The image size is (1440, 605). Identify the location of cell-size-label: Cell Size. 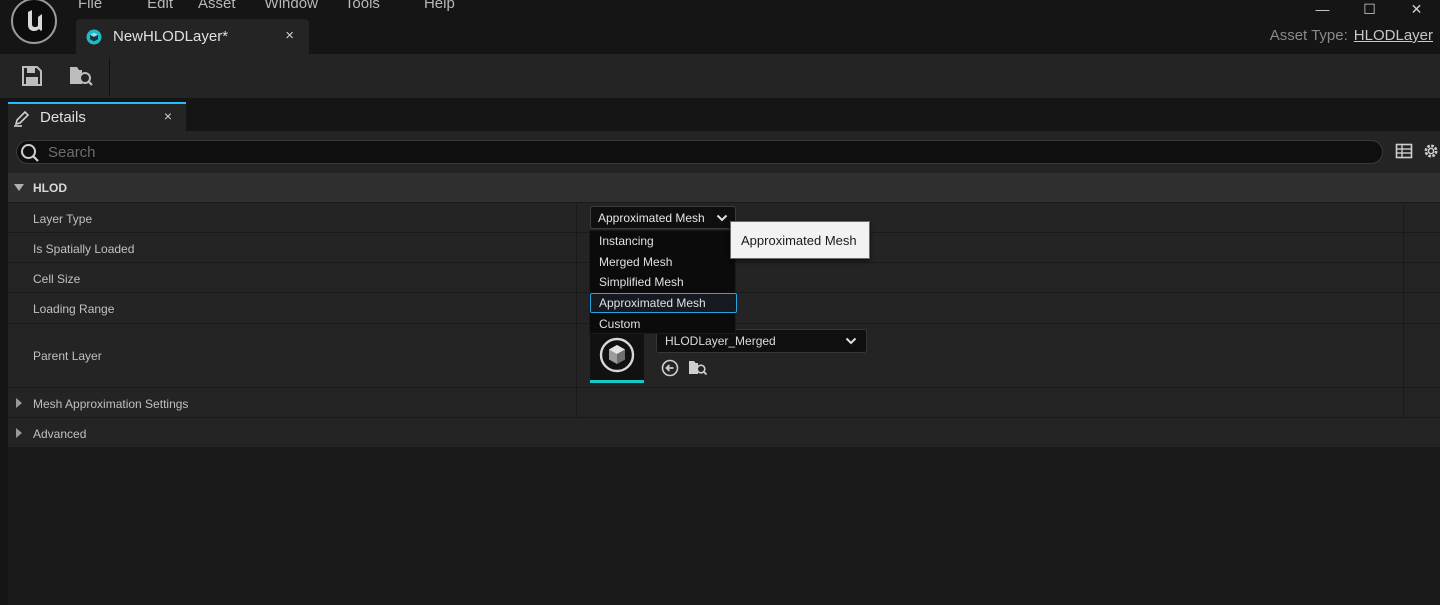
(57, 279).